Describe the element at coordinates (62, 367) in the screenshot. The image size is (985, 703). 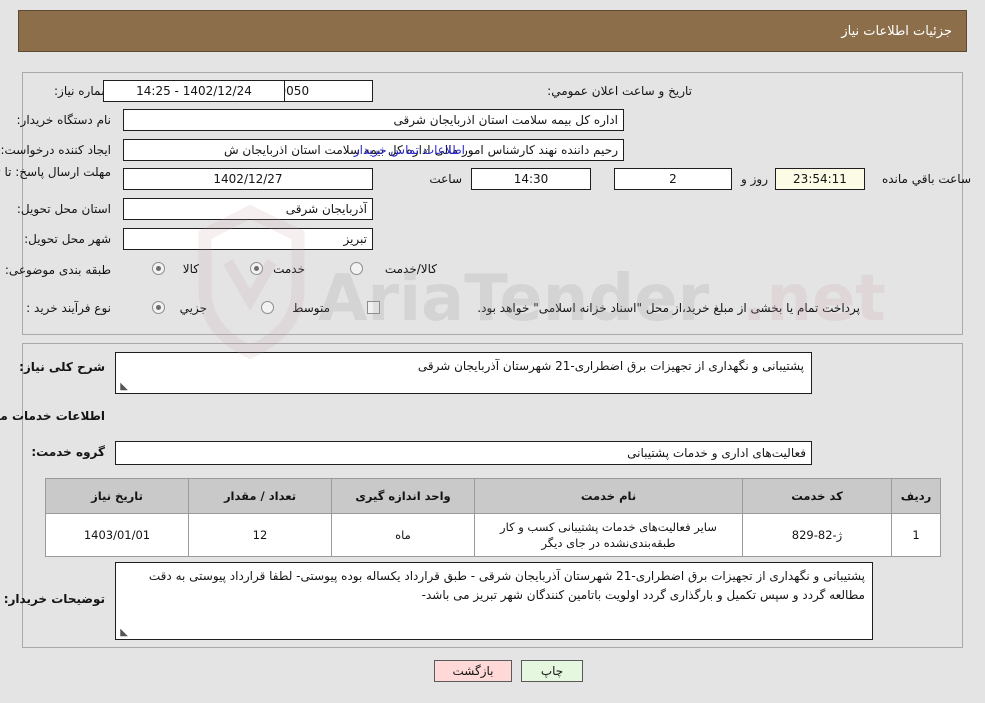
I see `general-description-label: شرح کلی نیاز:` at that location.